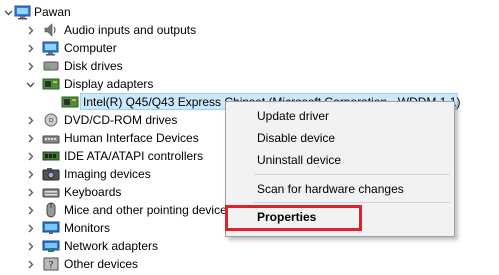 This screenshot has height=275, width=499. Describe the element at coordinates (51, 246) in the screenshot. I see `network-adapter-icon` at that location.